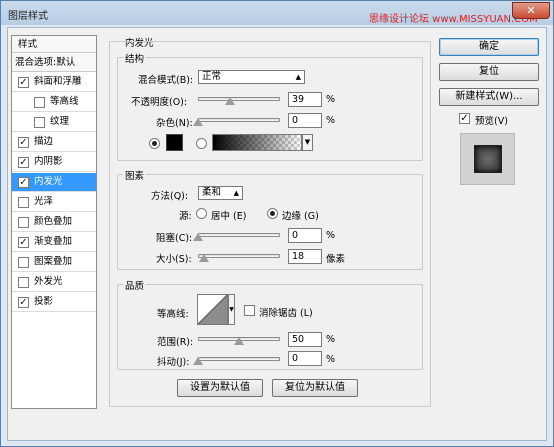 The height and width of the screenshot is (447, 554). I want to click on style-item: ✓ 斜面和浮雕, so click(54, 82).